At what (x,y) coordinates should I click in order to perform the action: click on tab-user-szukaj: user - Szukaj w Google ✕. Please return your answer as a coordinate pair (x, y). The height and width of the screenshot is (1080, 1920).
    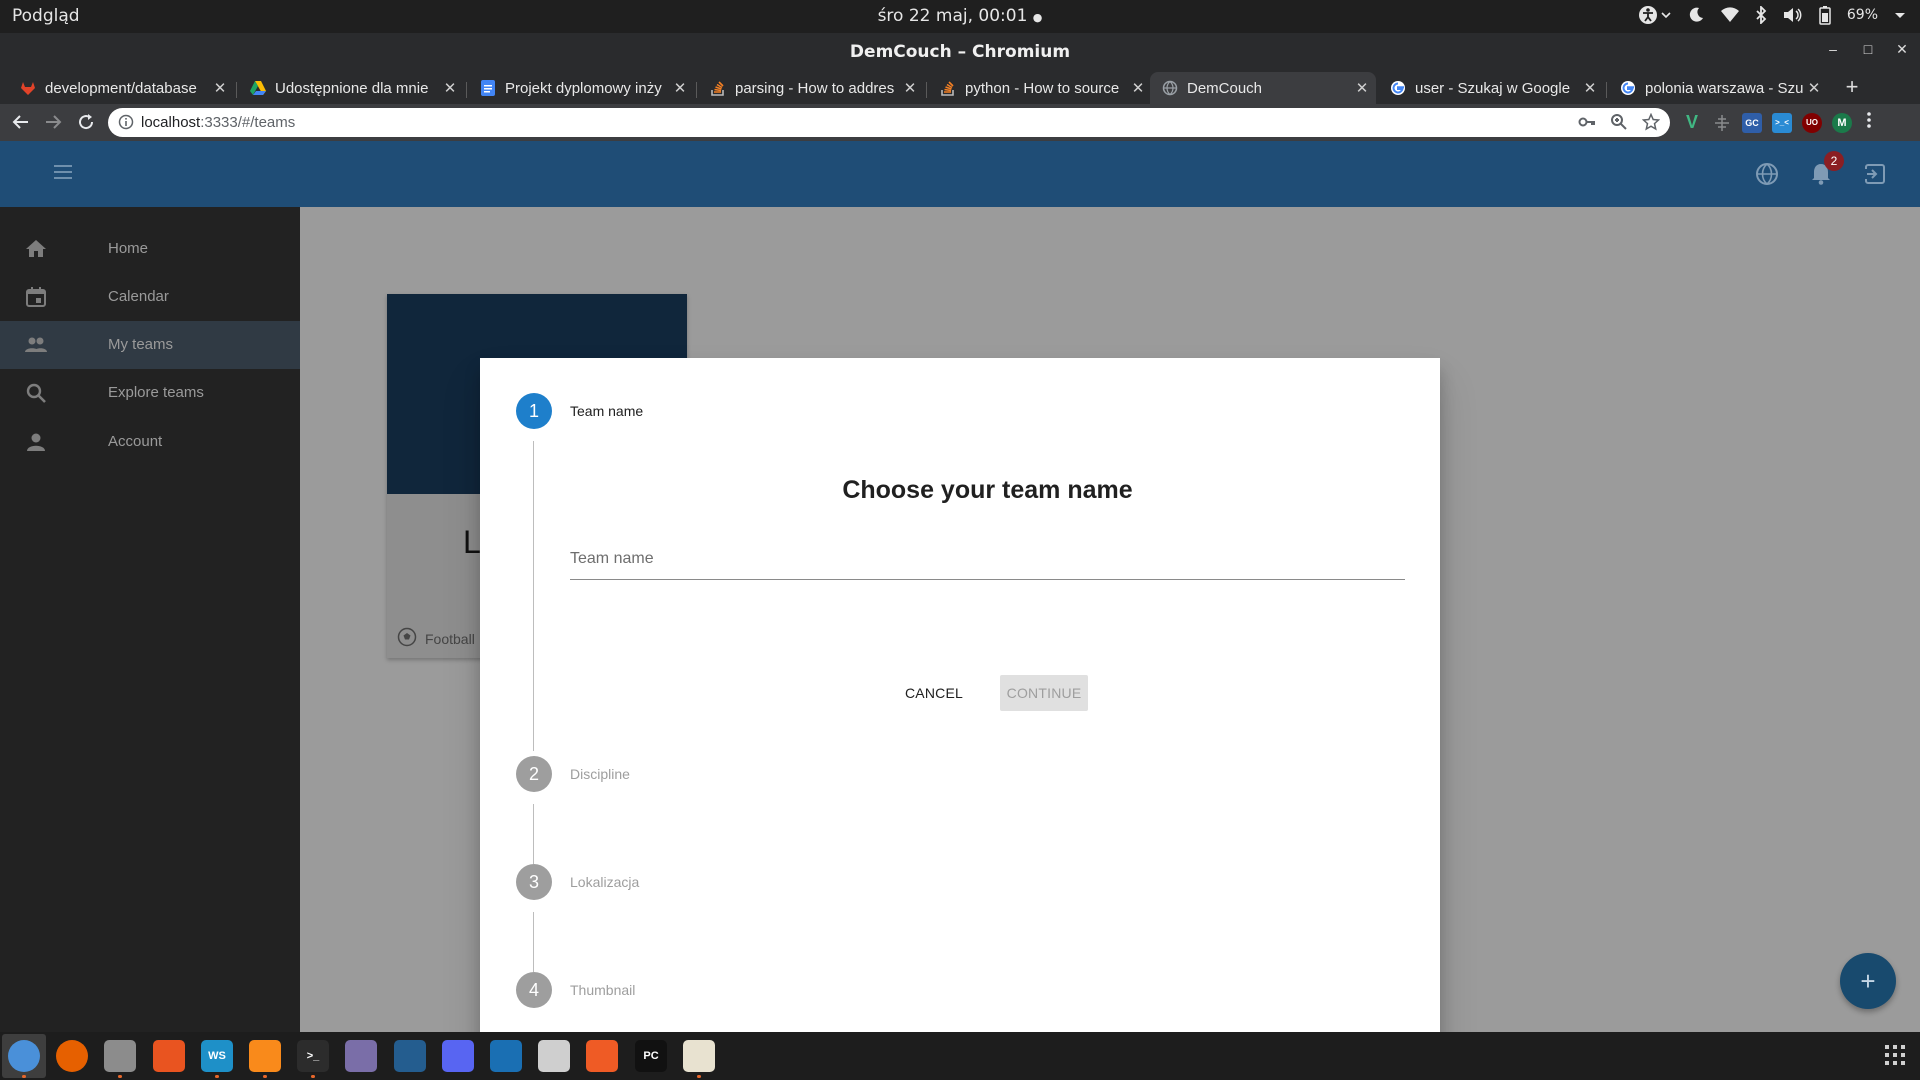
    Looking at the image, I should click on (1491, 88).